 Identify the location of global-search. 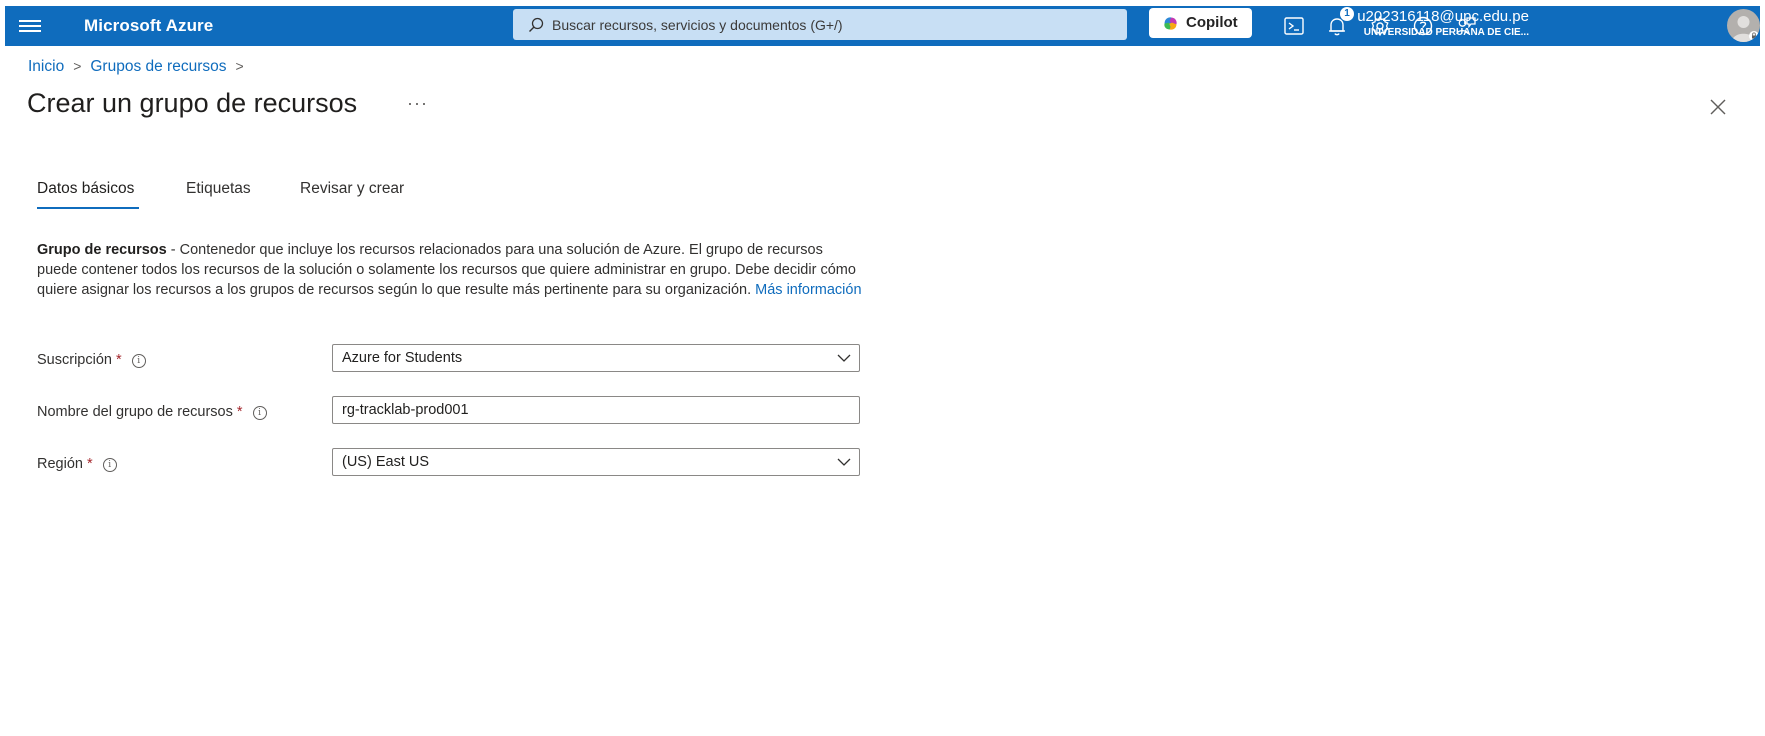
(820, 24).